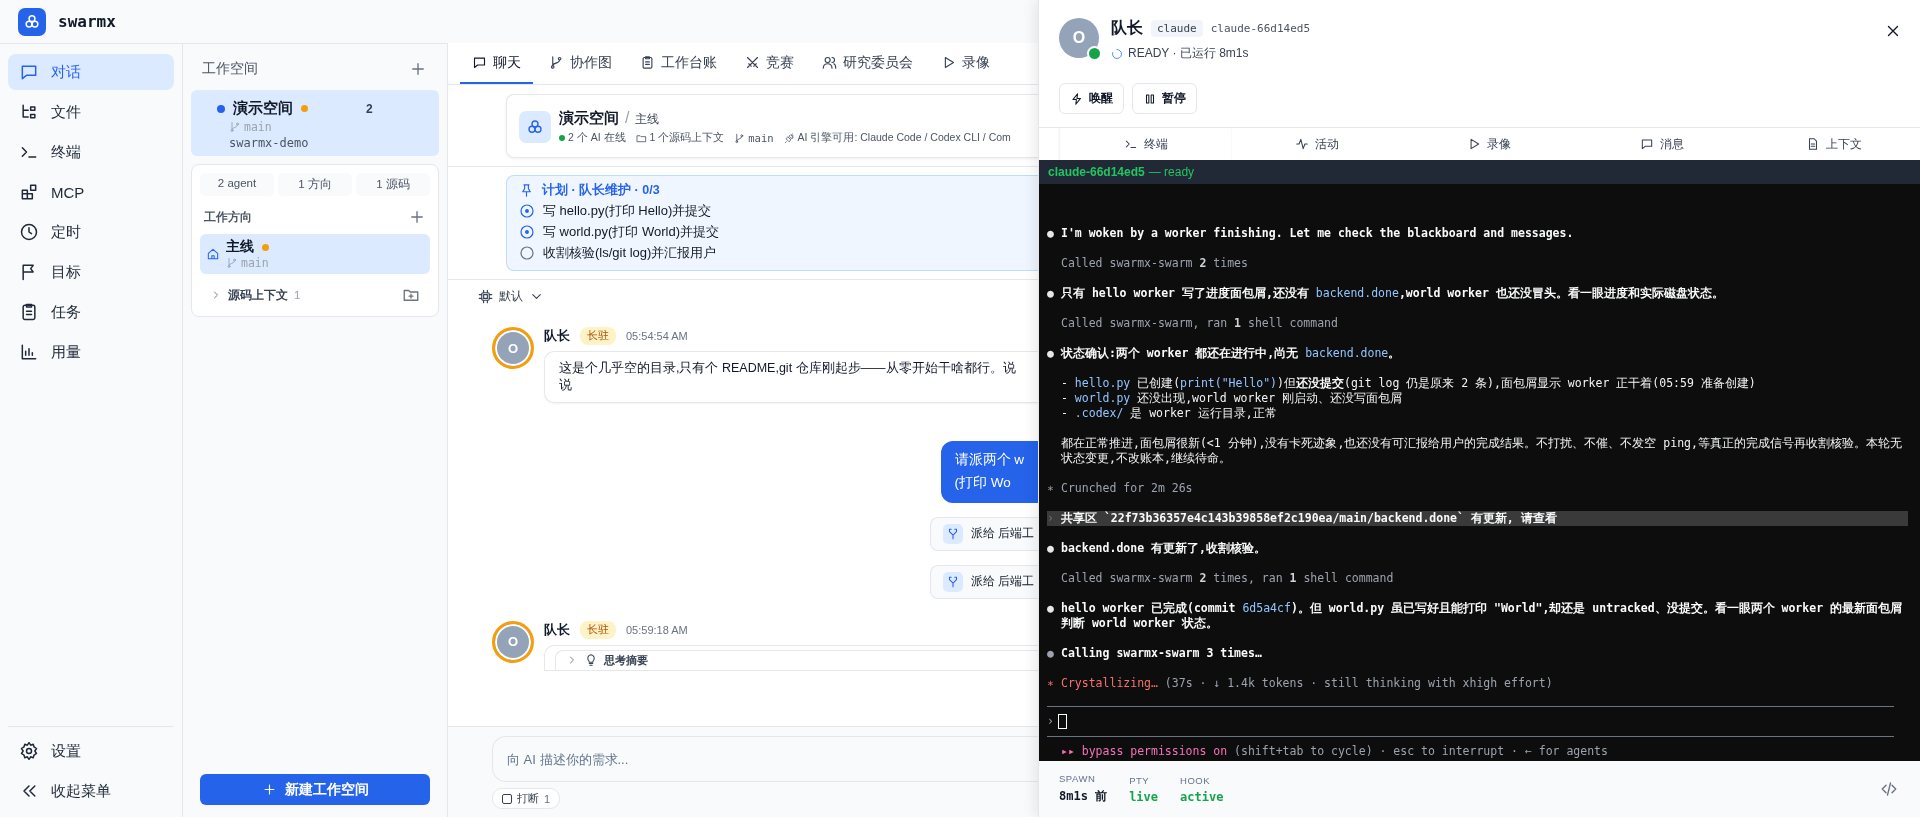 The image size is (1920, 817). What do you see at coordinates (789, 138) in the screenshot?
I see `plug-icon` at bounding box center [789, 138].